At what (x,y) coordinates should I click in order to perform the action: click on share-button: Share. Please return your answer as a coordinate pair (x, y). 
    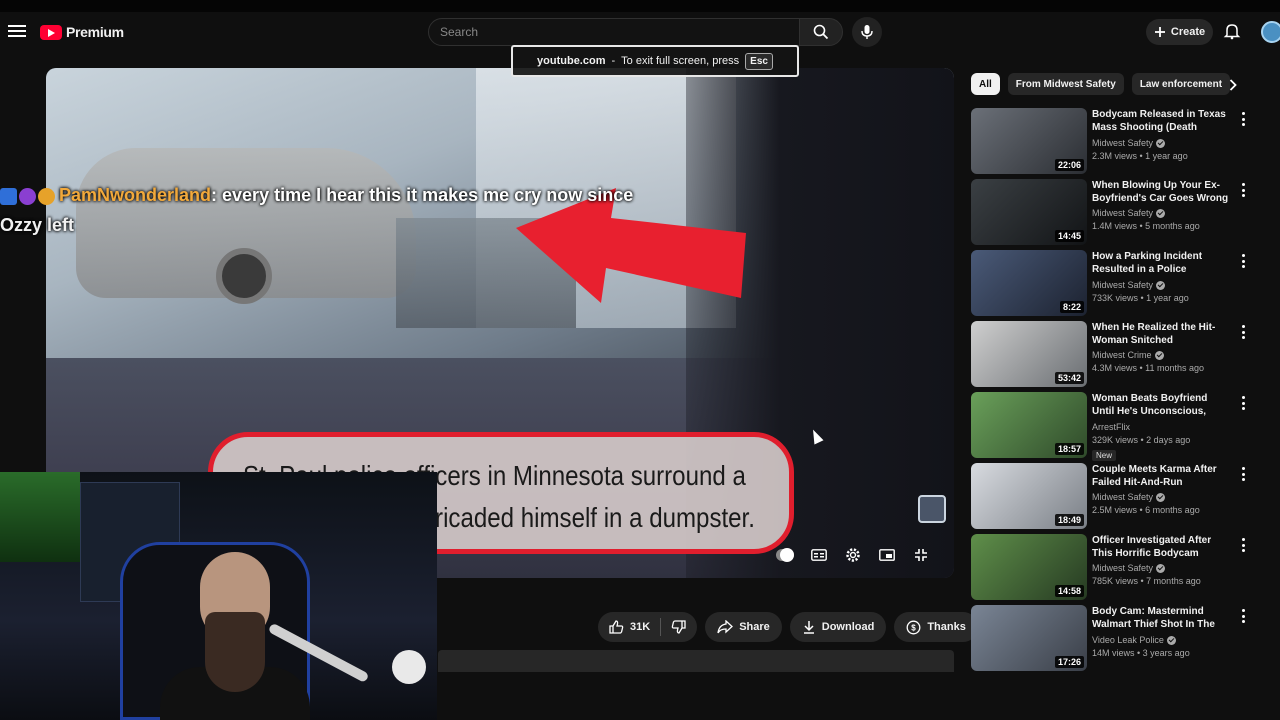
    Looking at the image, I should click on (743, 627).